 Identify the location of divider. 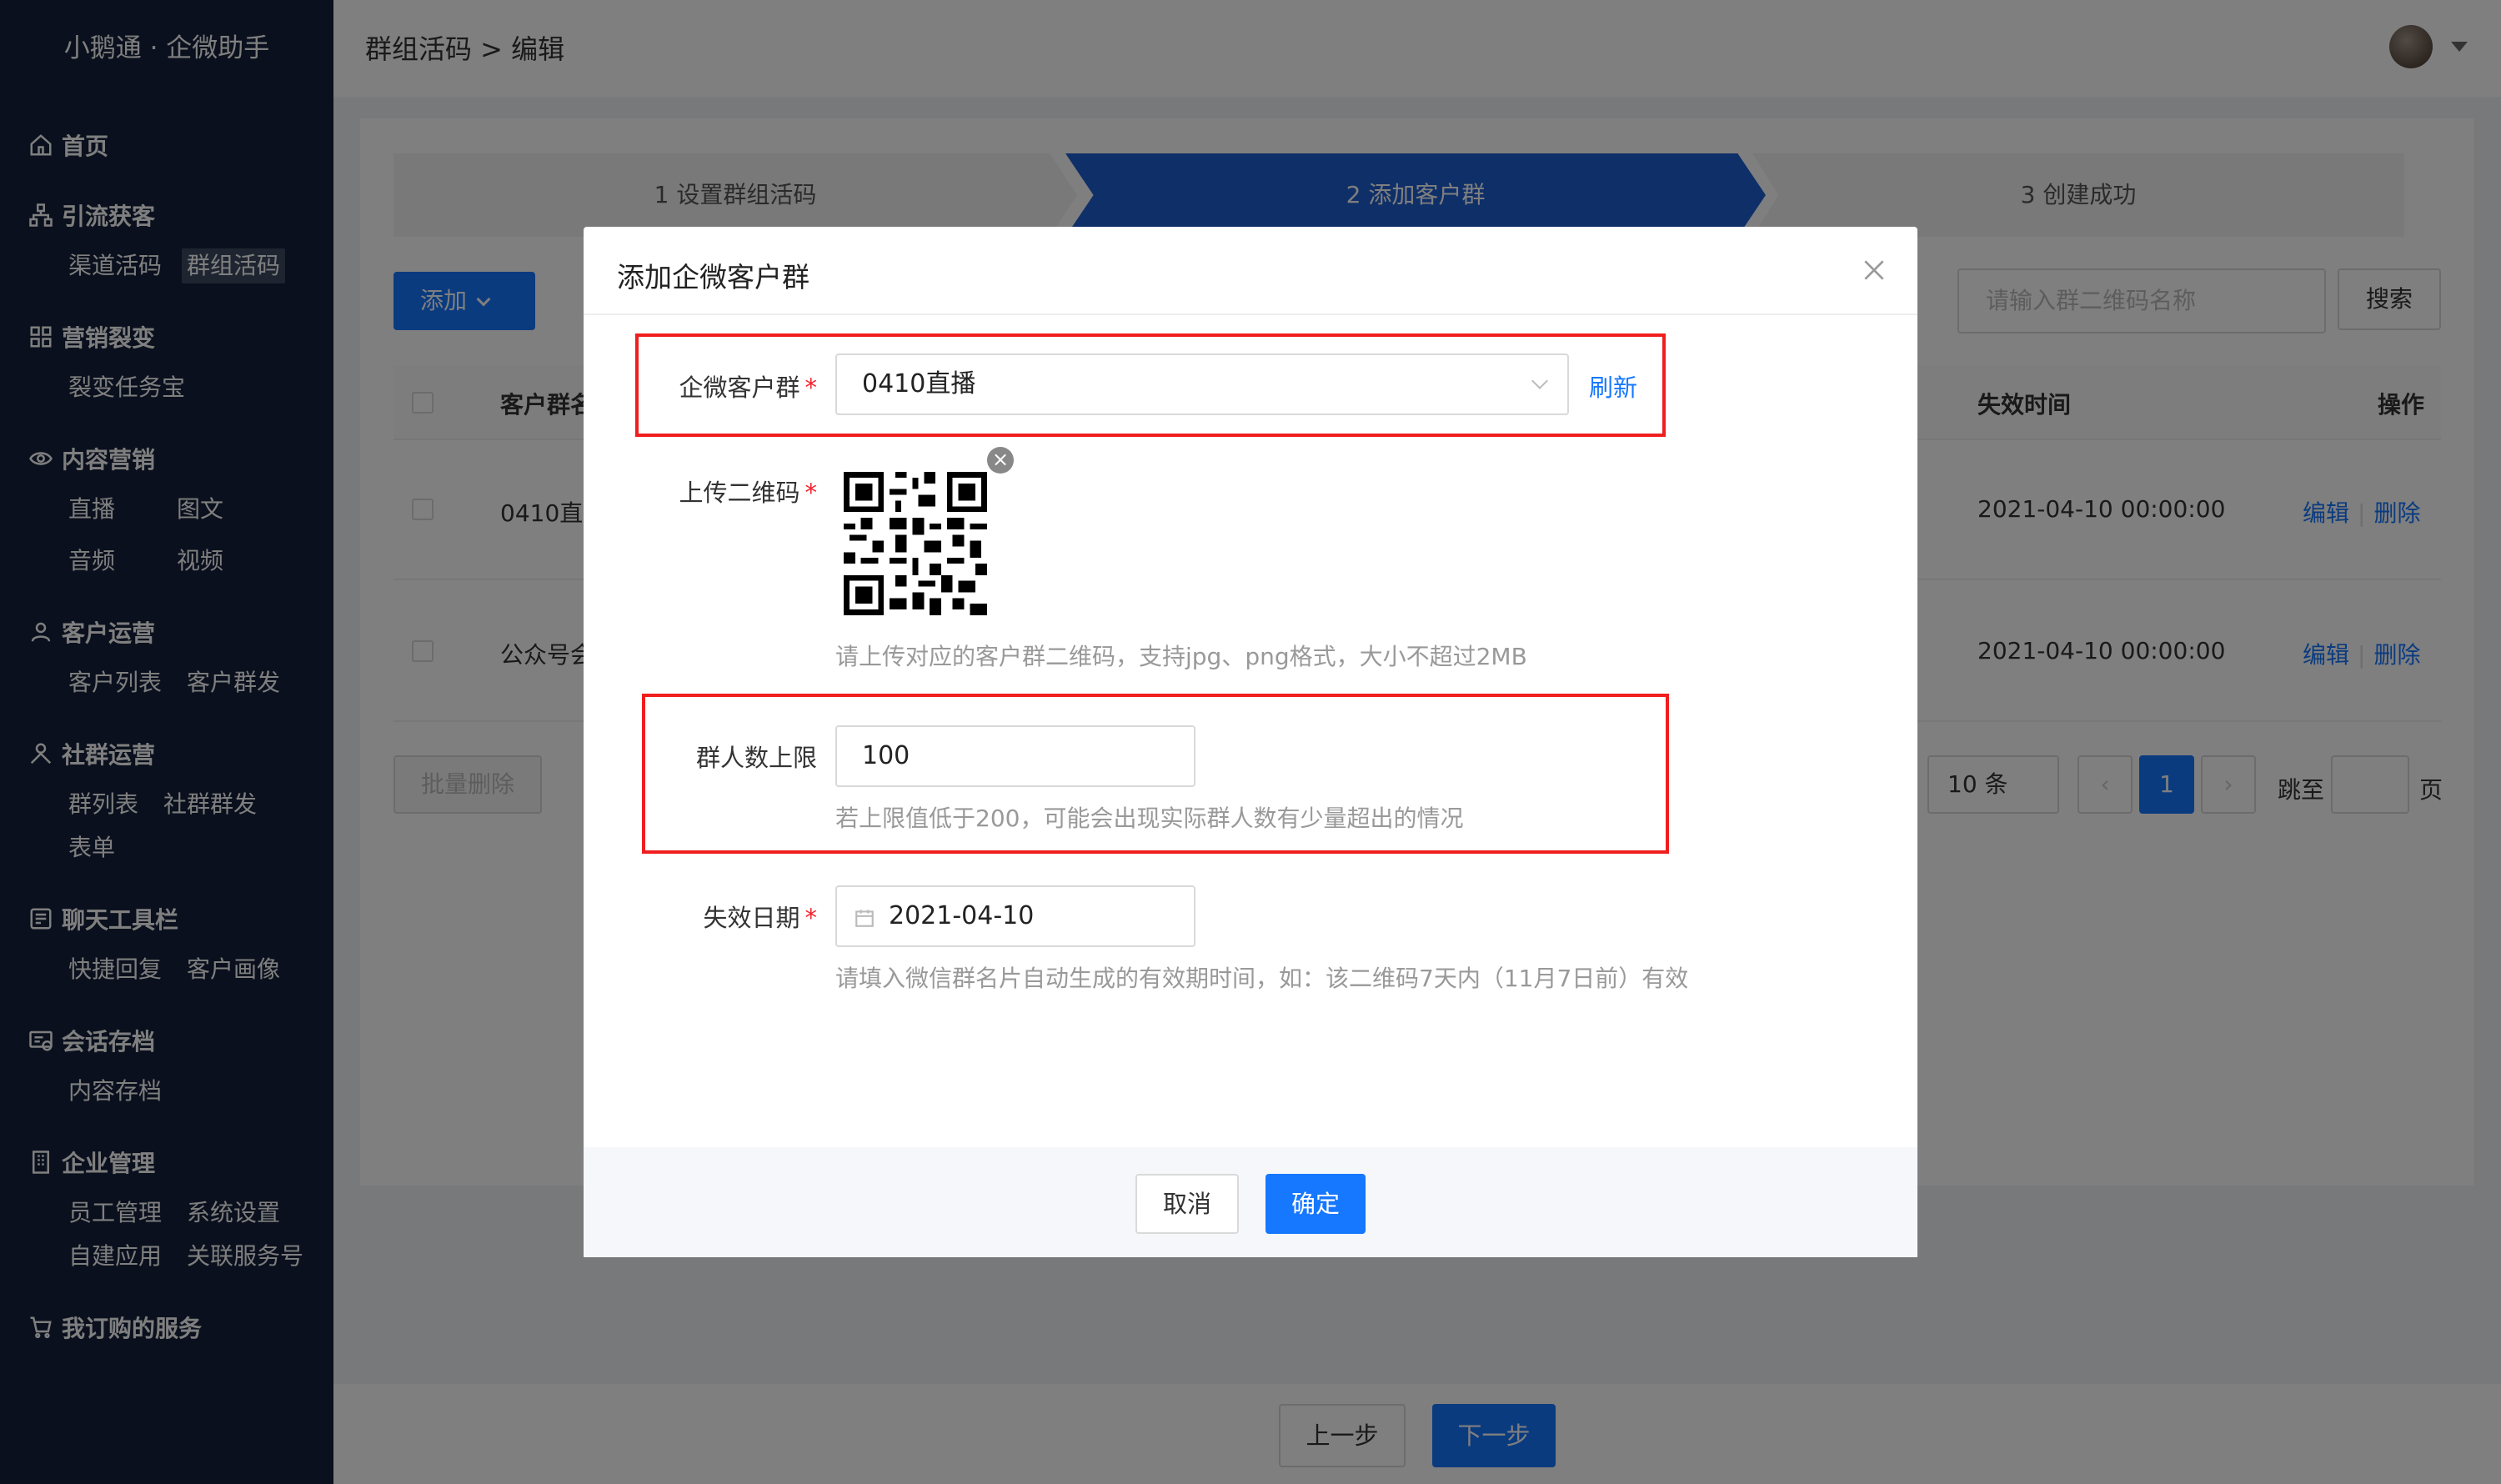
(1250, 314).